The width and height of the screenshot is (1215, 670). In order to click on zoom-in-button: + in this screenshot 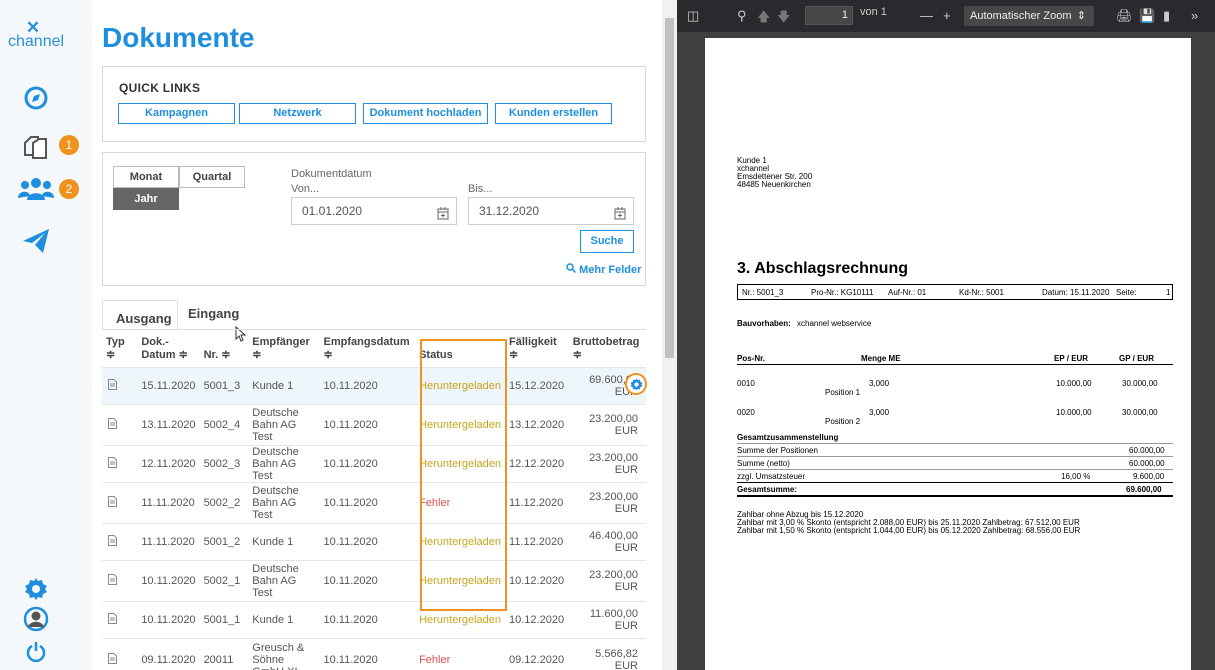, I will do `click(947, 15)`.